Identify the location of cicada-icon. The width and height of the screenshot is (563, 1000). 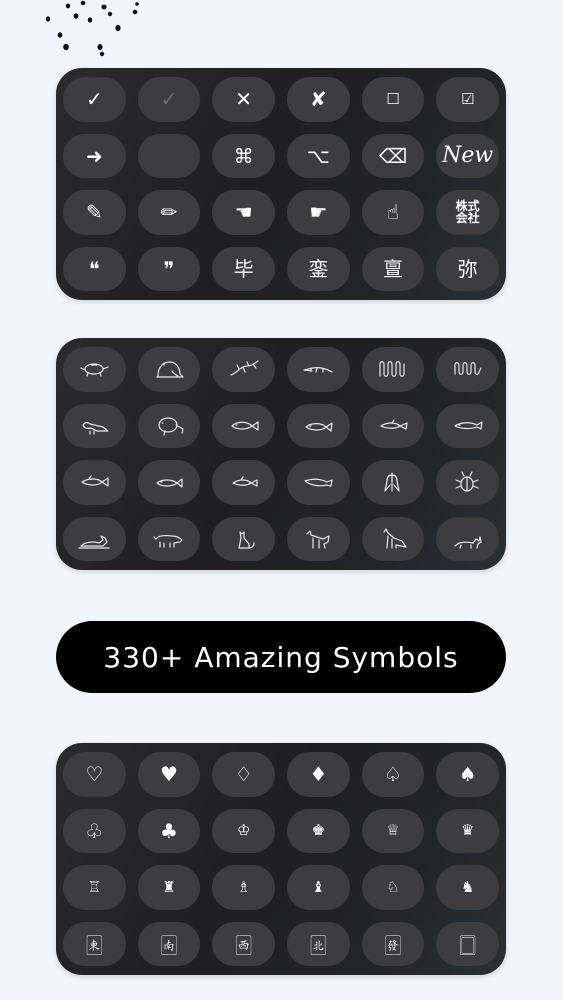
(393, 482).